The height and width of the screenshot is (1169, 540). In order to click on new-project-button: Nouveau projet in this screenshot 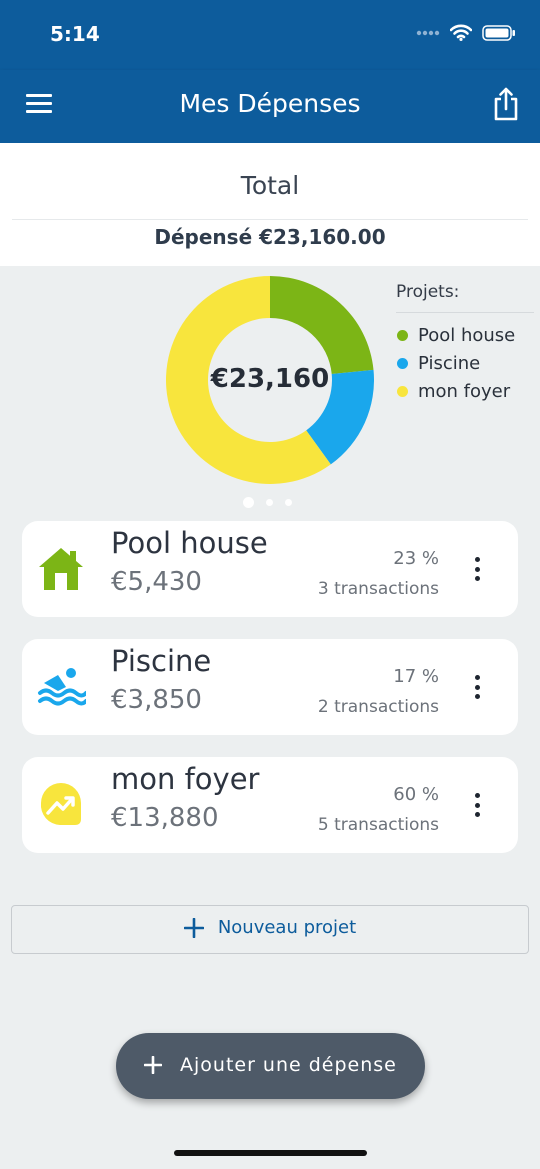, I will do `click(270, 929)`.